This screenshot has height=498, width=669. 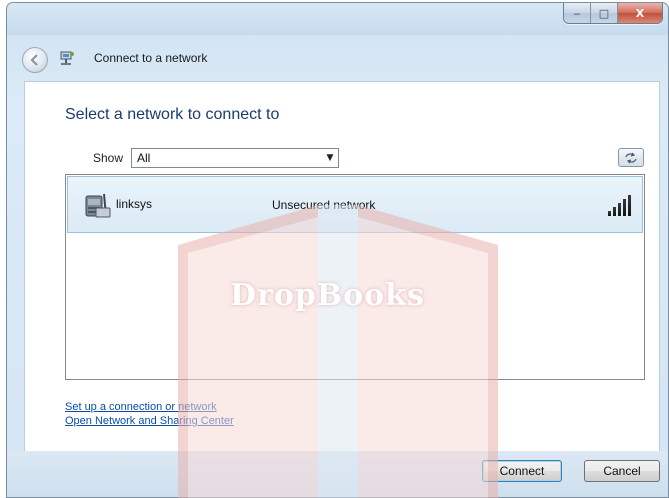 I want to click on show-filter-select: All ▼, so click(x=235, y=158).